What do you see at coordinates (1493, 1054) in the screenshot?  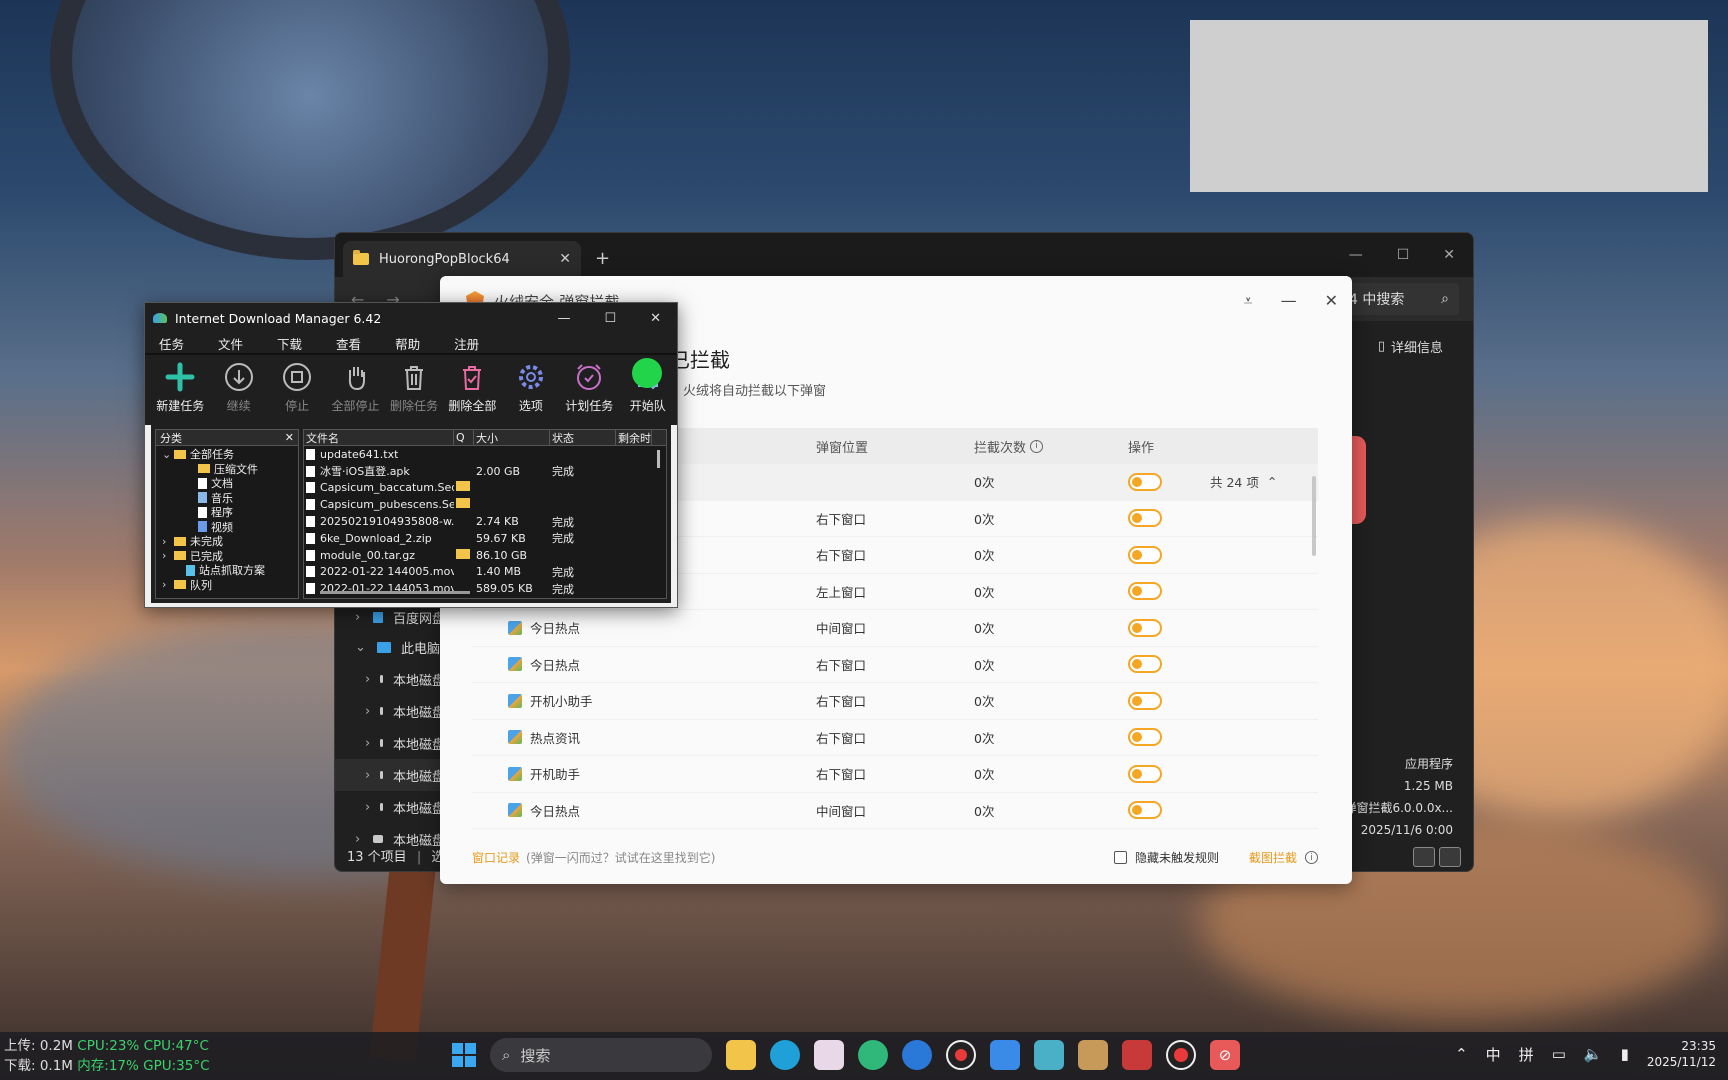 I see `ime-mode: 中` at bounding box center [1493, 1054].